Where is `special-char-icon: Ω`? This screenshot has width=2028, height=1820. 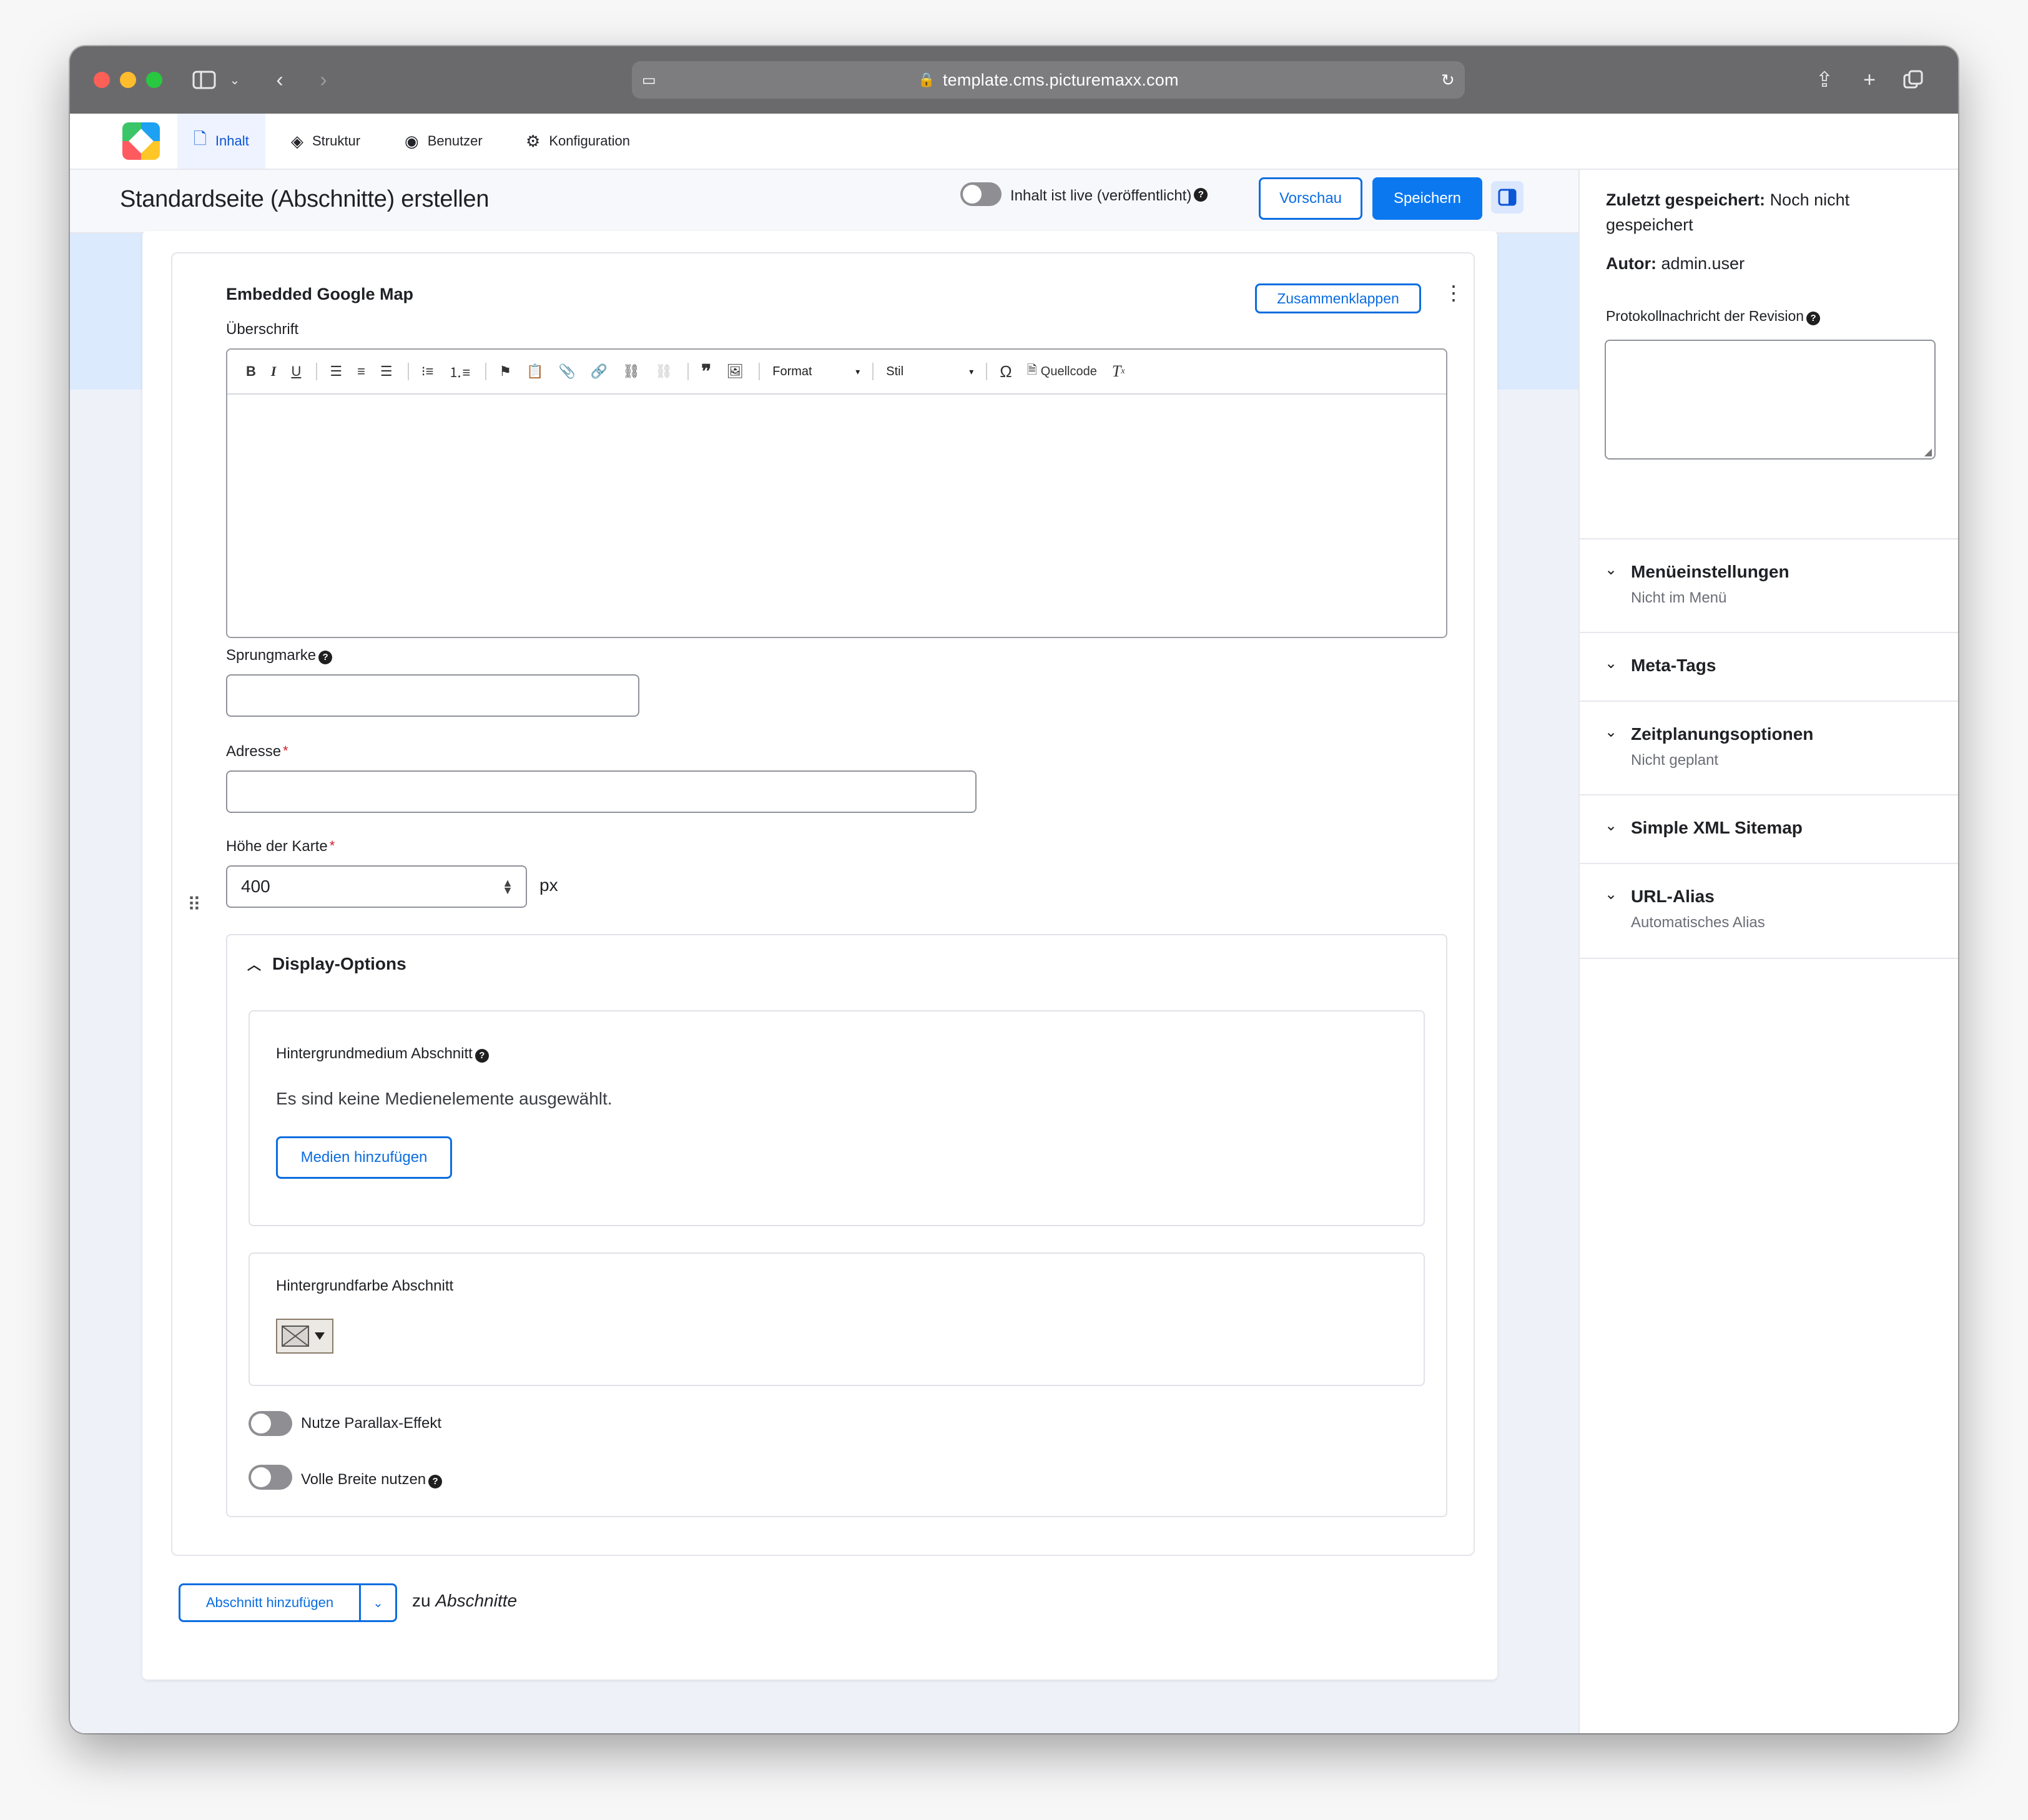
special-char-icon: Ω is located at coordinates (1006, 372).